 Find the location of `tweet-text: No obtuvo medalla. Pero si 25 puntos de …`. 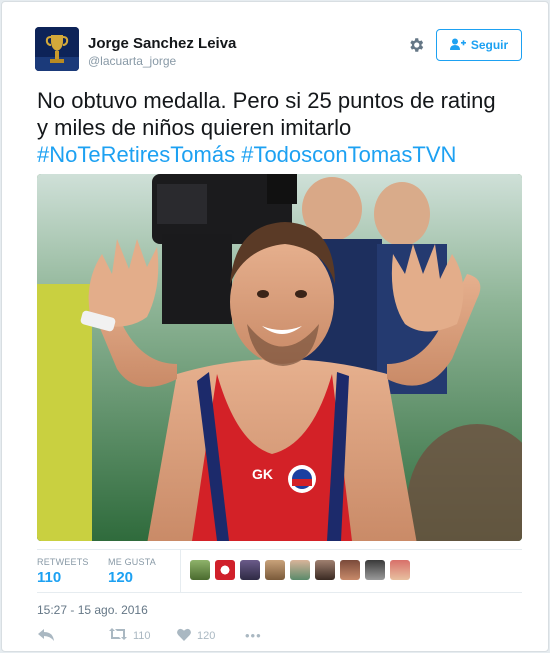

tweet-text: No obtuvo medalla. Pero si 25 puntos de … is located at coordinates (282, 127).